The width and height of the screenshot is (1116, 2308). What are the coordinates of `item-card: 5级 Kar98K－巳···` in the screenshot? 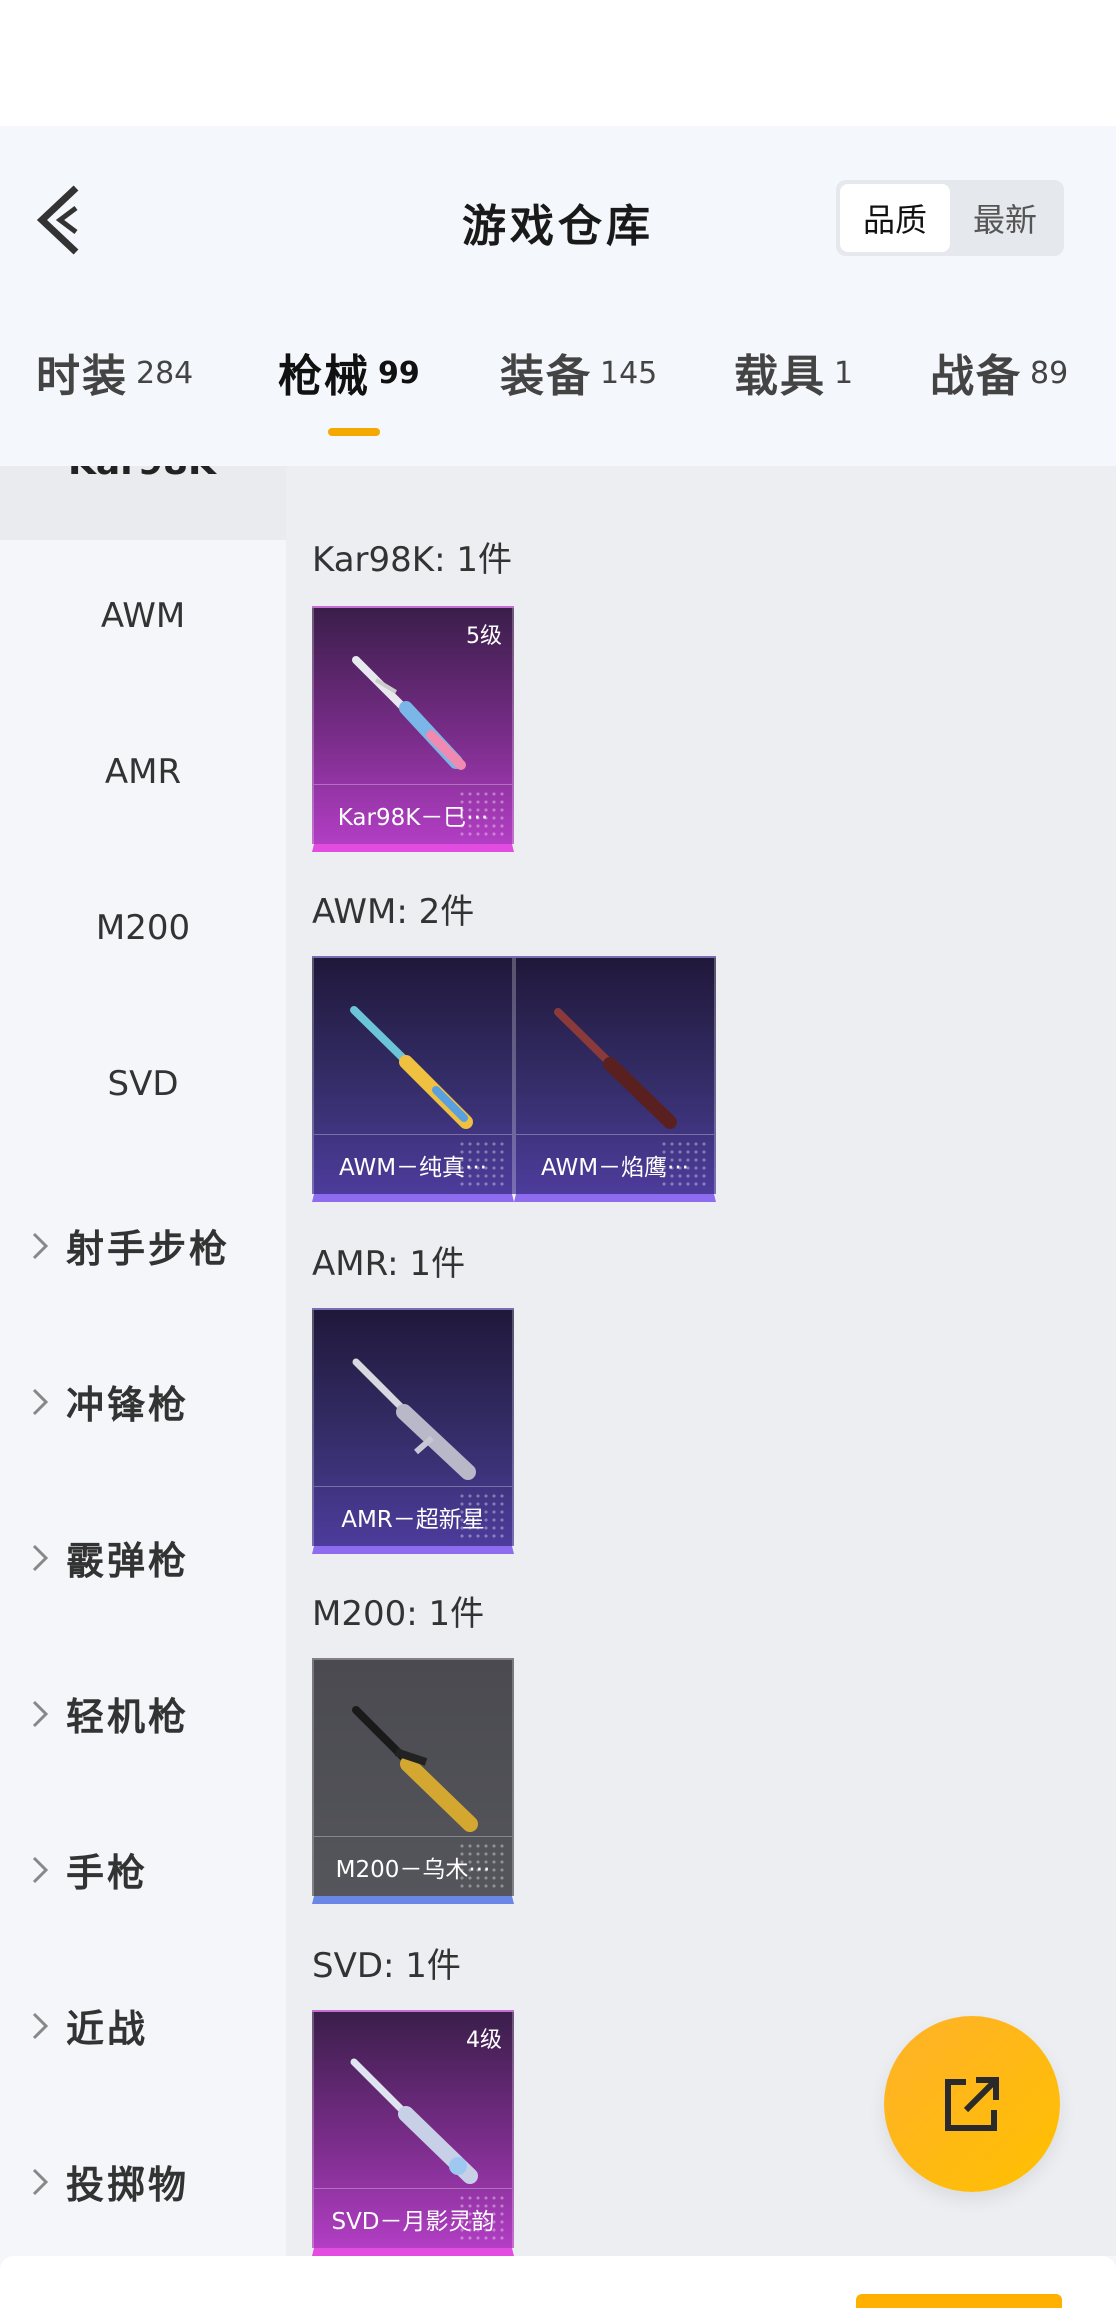 It's located at (413, 729).